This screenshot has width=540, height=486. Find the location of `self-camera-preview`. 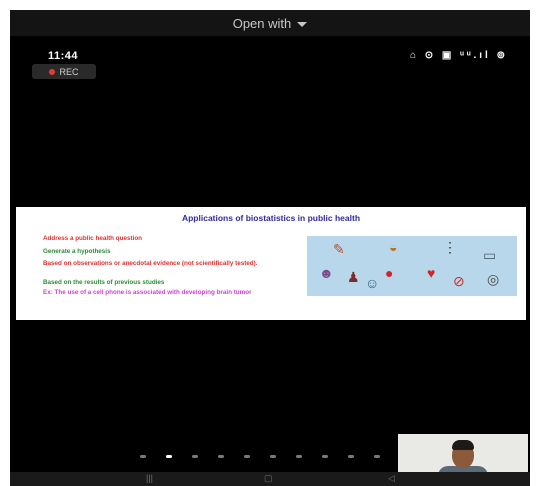

self-camera-preview is located at coordinates (463, 454).